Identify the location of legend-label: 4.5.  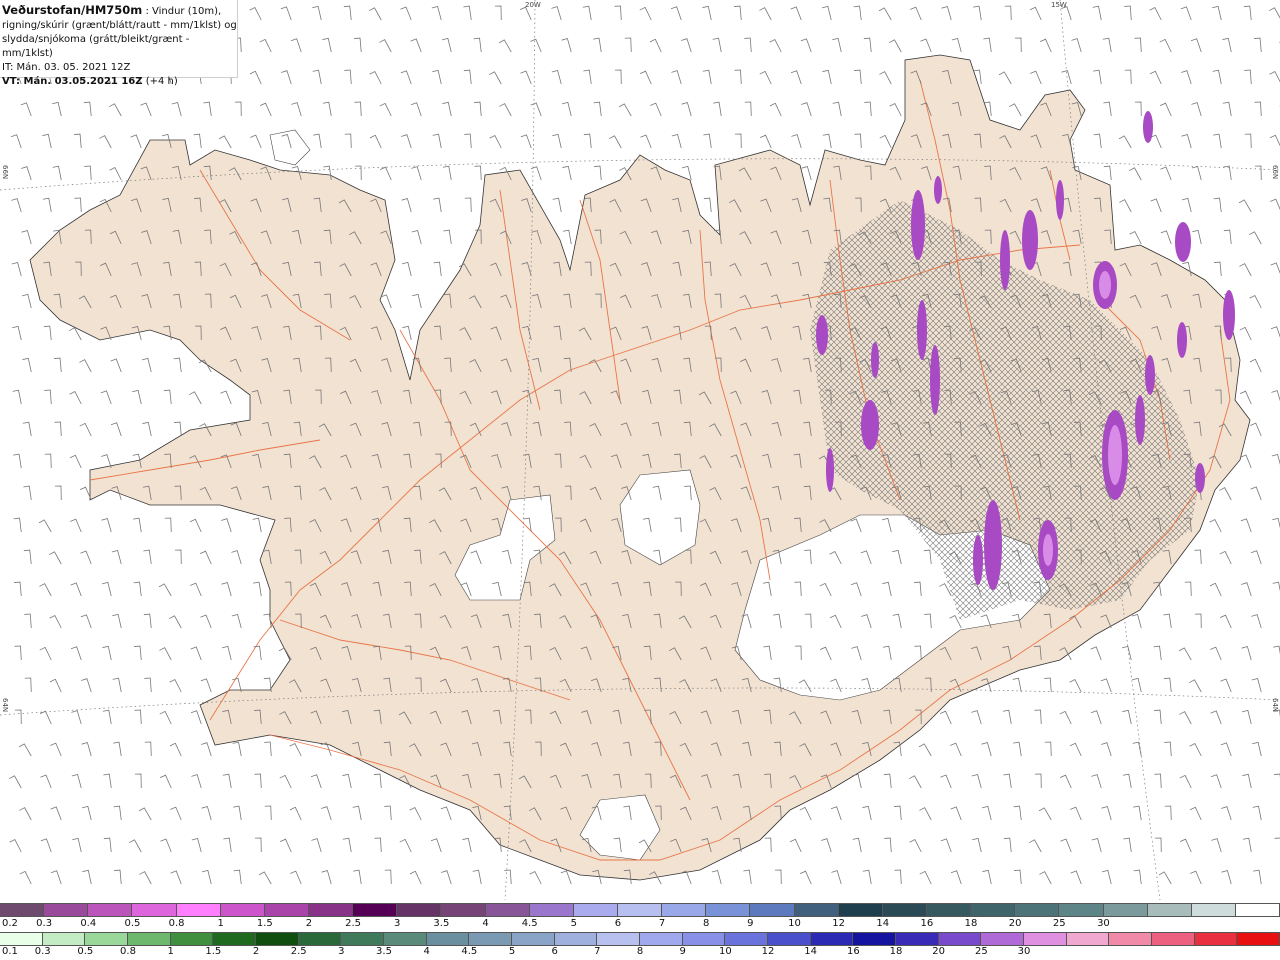
(469, 951).